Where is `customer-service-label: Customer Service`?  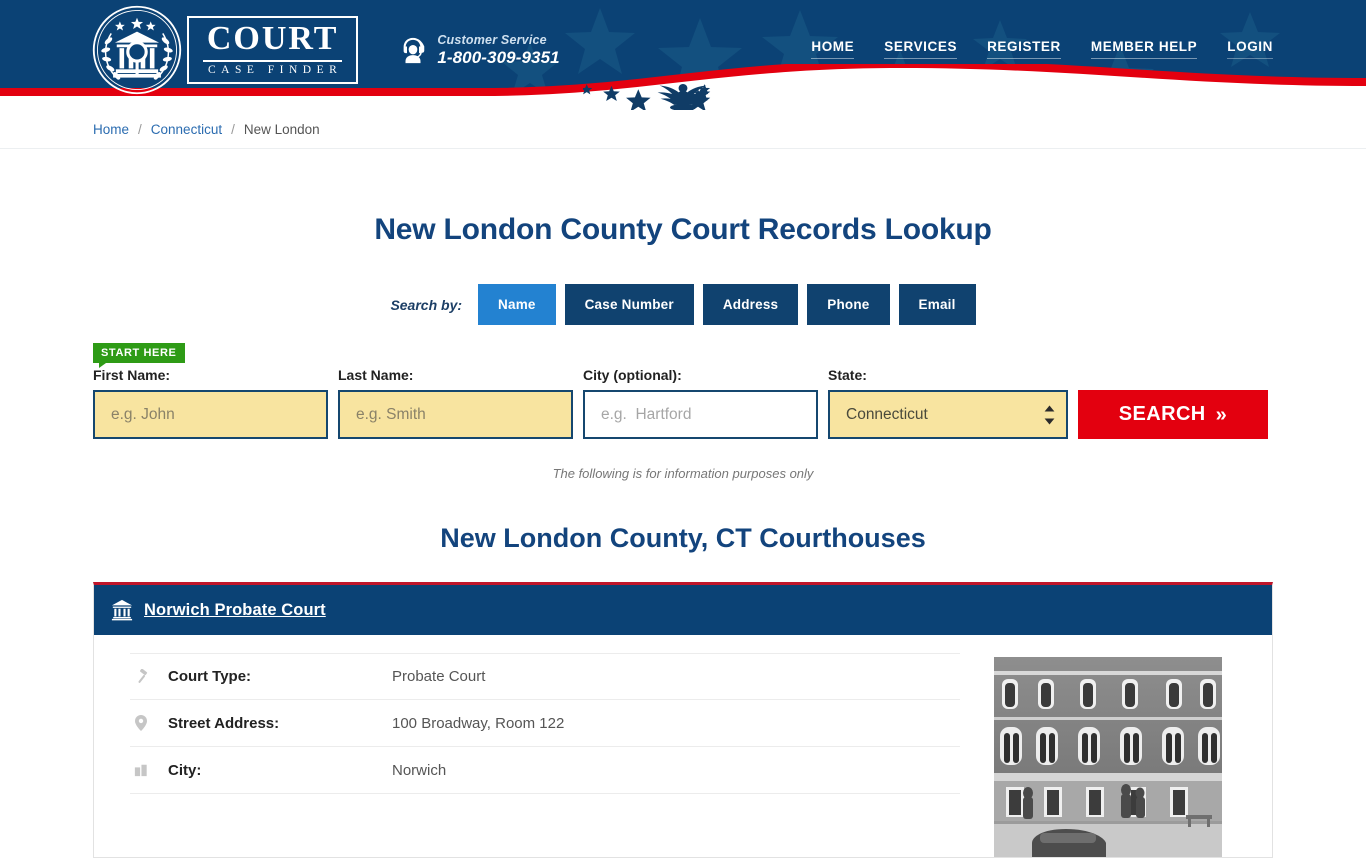 customer-service-label: Customer Service is located at coordinates (492, 39).